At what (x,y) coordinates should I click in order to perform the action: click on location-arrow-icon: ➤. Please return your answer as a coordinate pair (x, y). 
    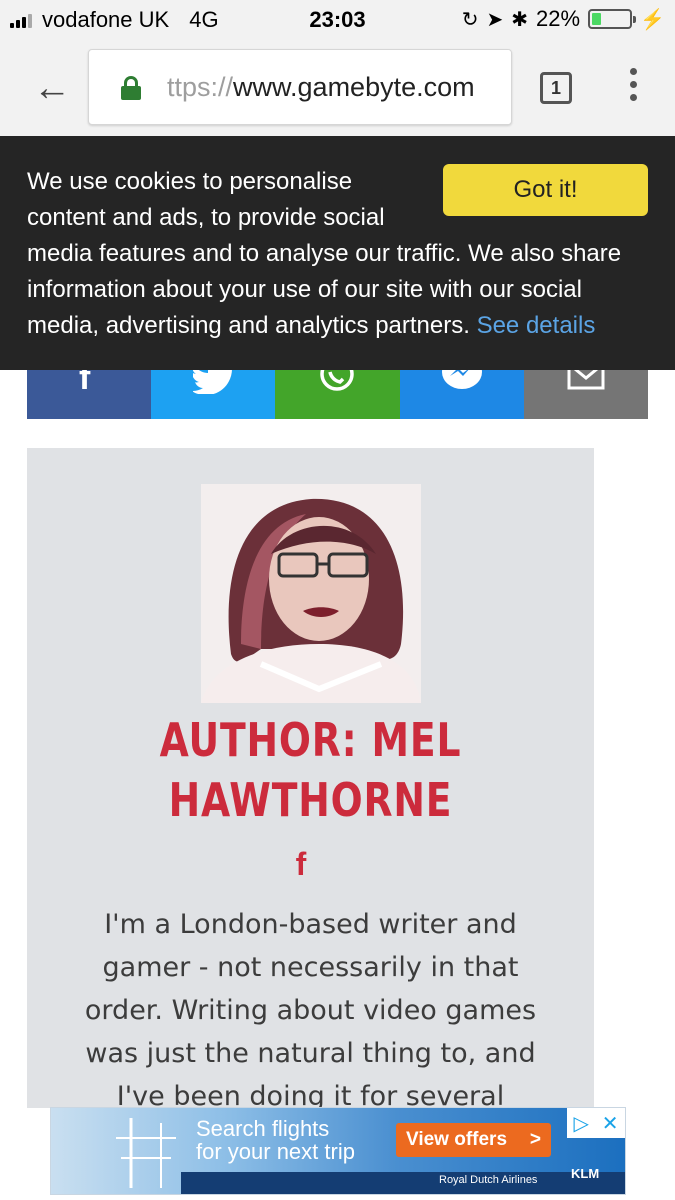
    Looking at the image, I should click on (495, 19).